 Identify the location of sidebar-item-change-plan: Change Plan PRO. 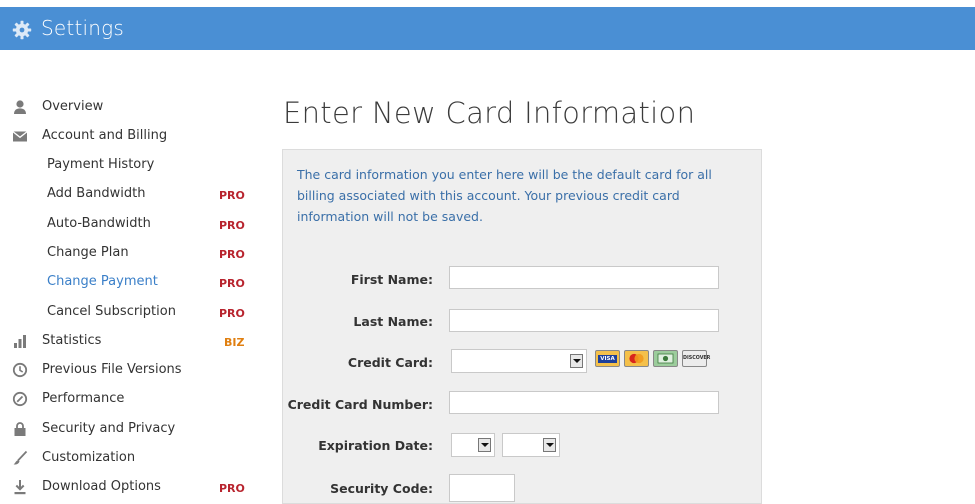
(127, 254).